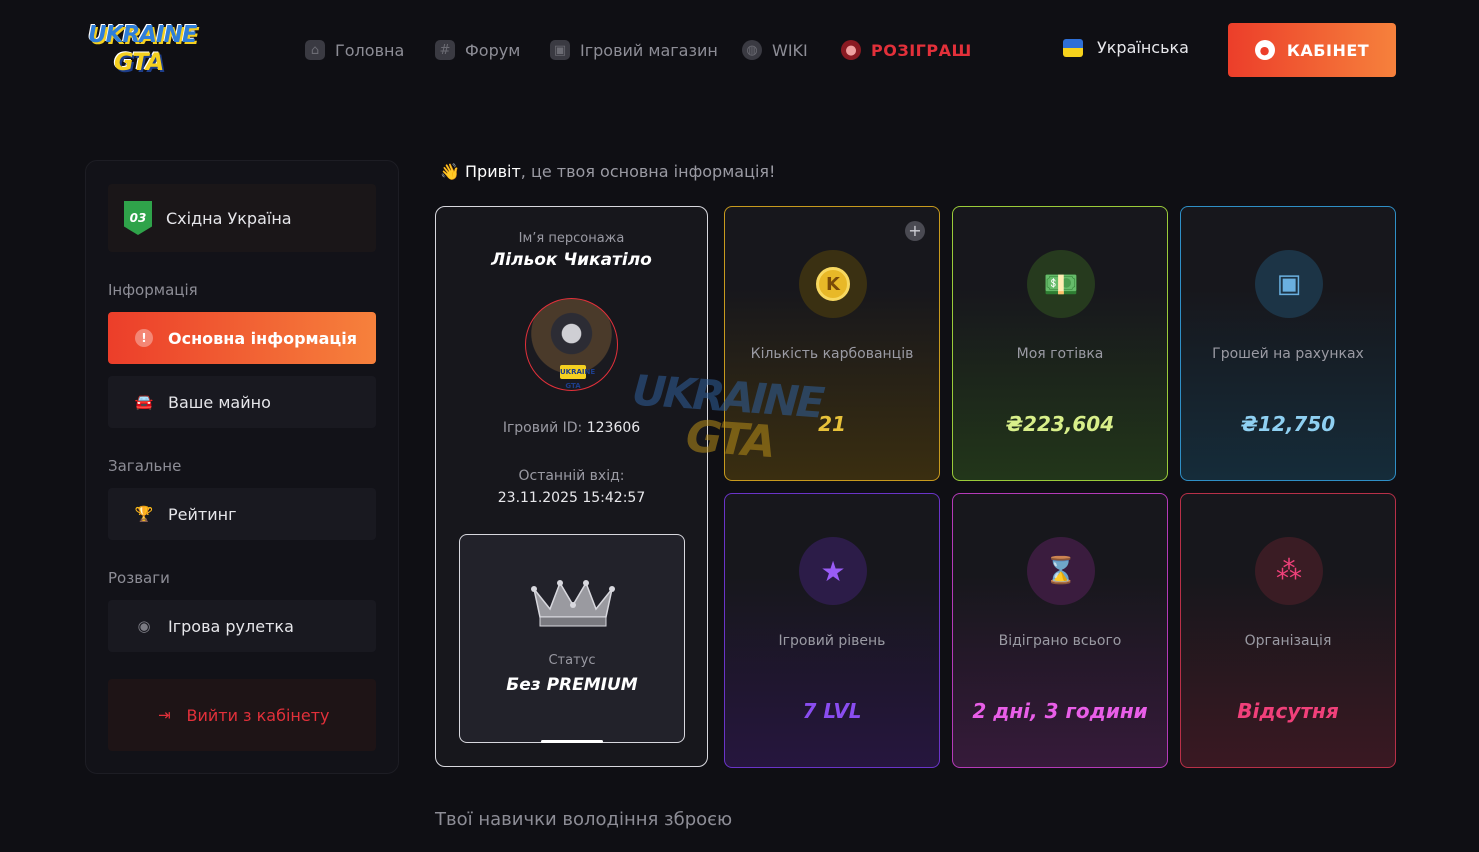 The height and width of the screenshot is (852, 1479). I want to click on stat-value-playtime: 2 дні, 3 години, so click(1060, 711).